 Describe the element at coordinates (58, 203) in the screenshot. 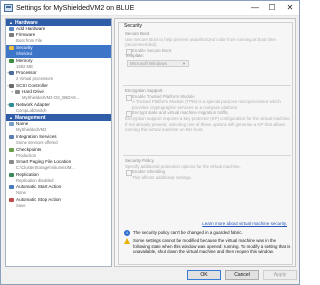

I see `tree-item-automatic-stop: Automatic Stop Action Save` at that location.